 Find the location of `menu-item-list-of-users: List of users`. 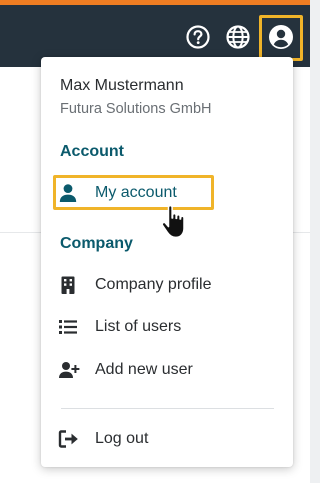

menu-item-list-of-users: List of users is located at coordinates (168, 327).